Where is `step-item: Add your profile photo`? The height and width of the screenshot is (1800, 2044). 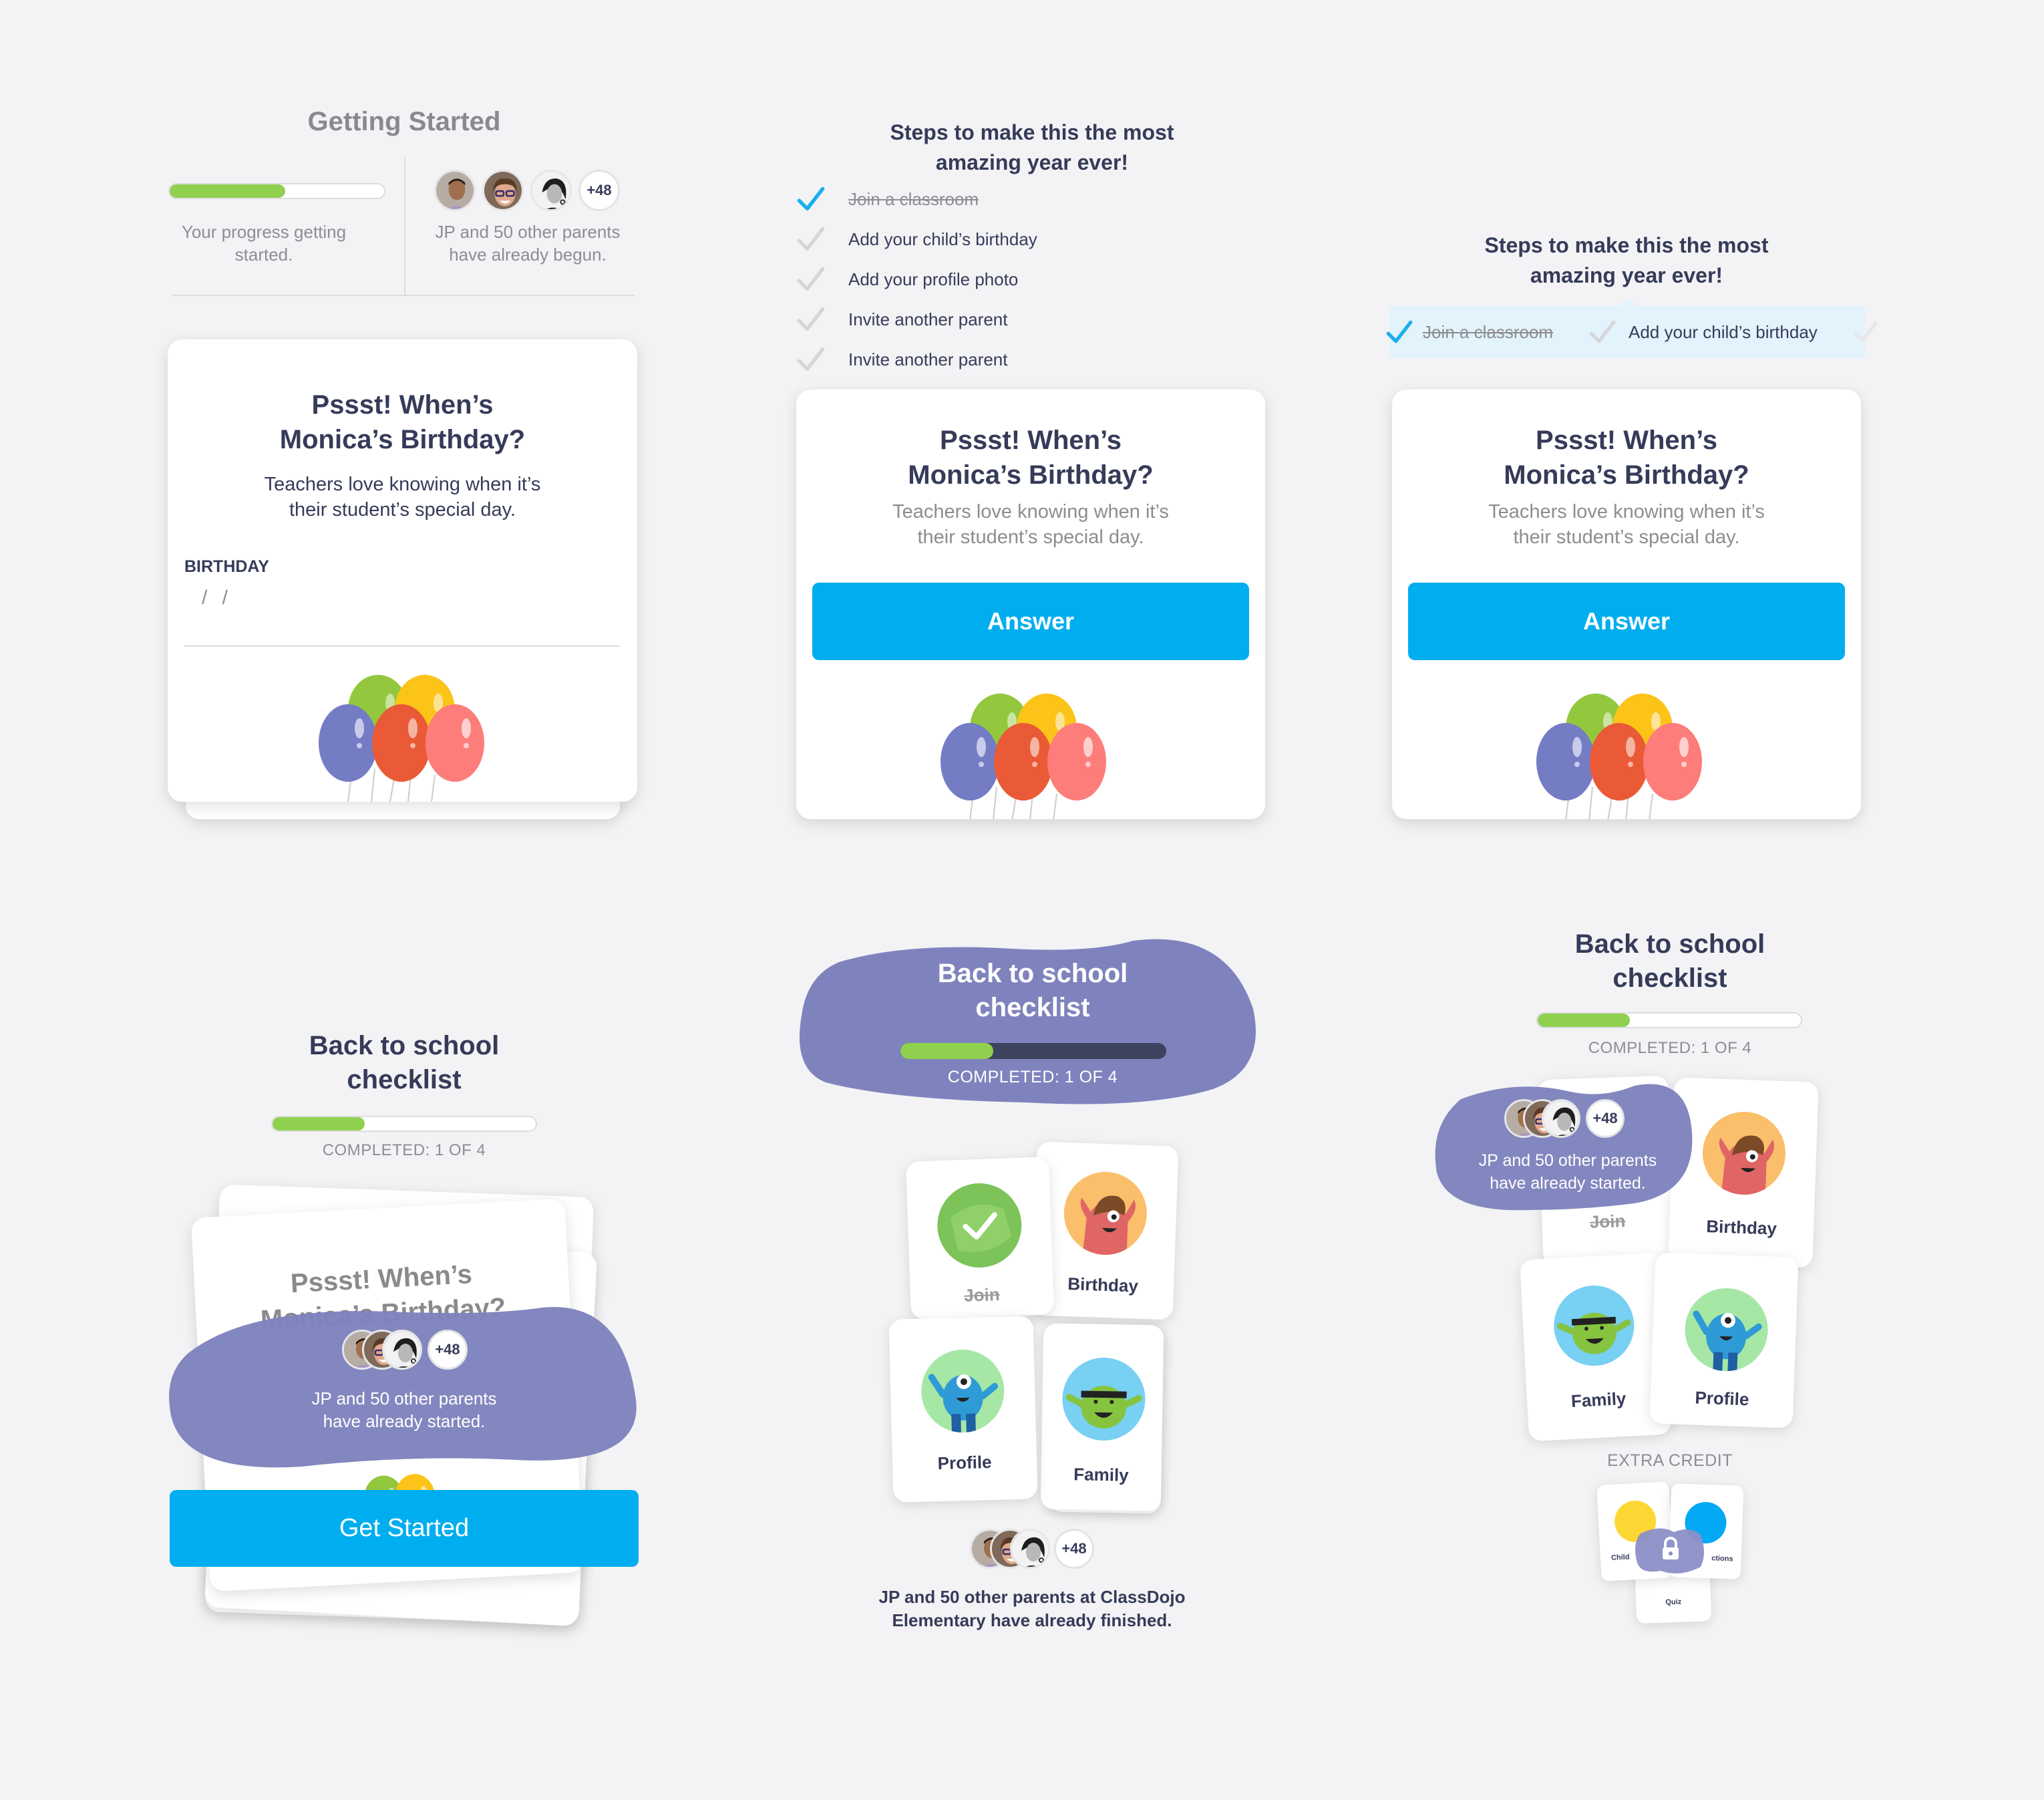 step-item: Add your profile photo is located at coordinates (907, 279).